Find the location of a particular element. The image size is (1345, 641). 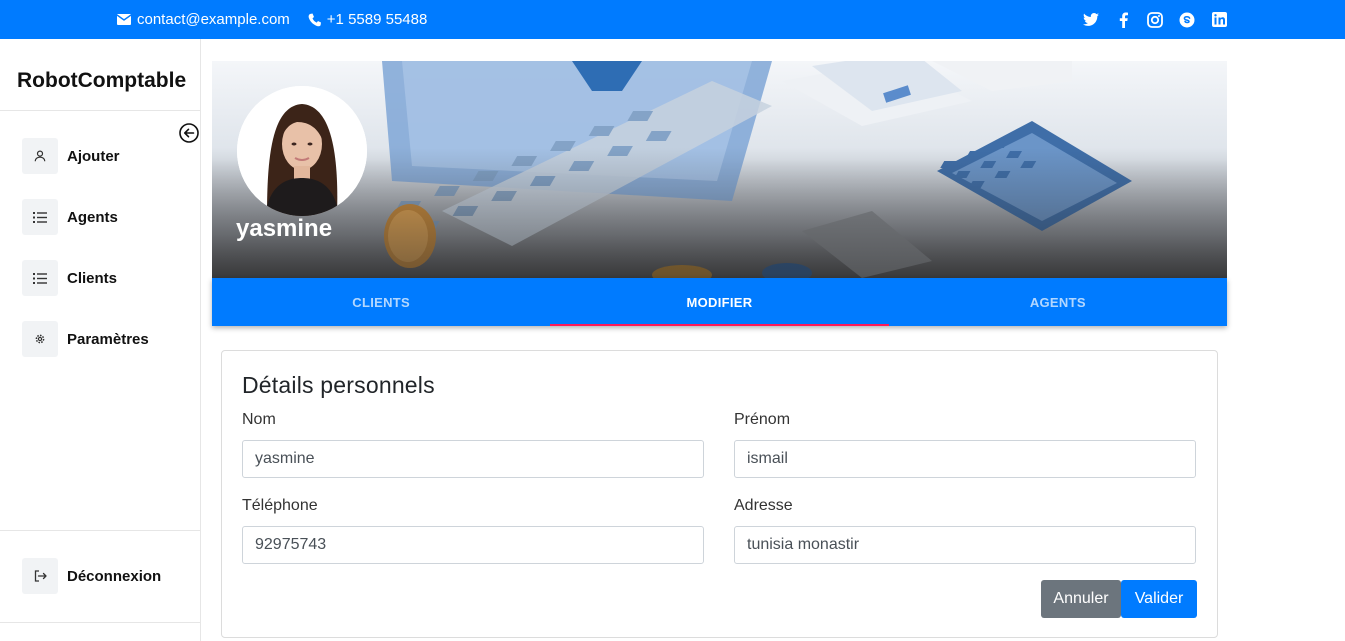

phone-icon is located at coordinates (314, 19).